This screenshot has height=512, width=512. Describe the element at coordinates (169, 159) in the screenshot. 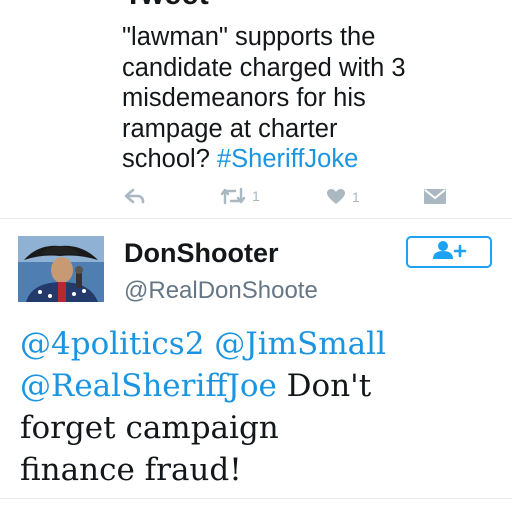

I see `tweet-text-fragment: school?` at that location.